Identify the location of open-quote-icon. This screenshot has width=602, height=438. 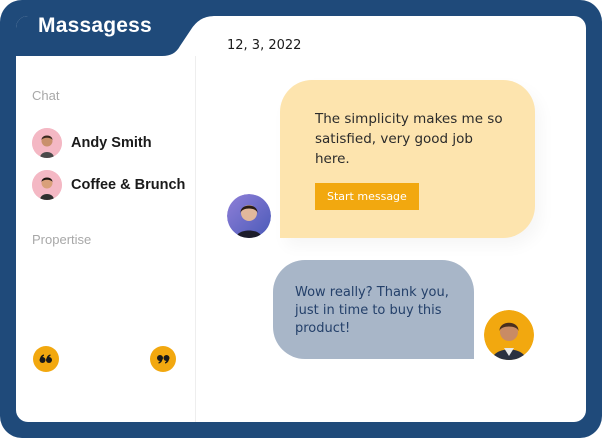
(46, 359).